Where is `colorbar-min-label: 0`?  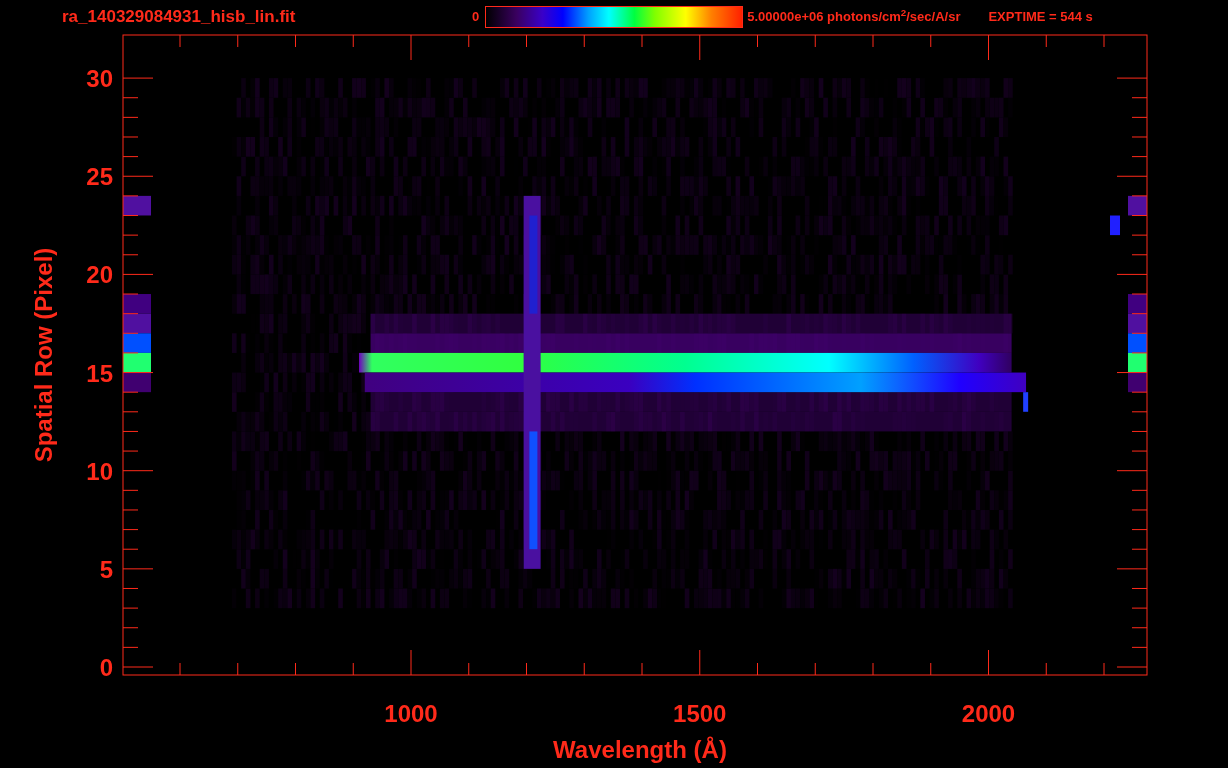
colorbar-min-label: 0 is located at coordinates (476, 17).